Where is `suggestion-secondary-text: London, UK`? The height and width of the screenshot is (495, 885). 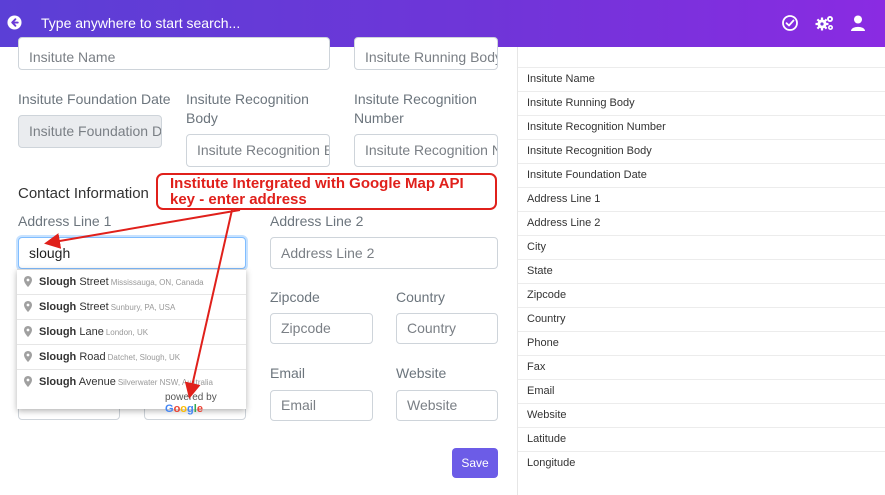 suggestion-secondary-text: London, UK is located at coordinates (127, 332).